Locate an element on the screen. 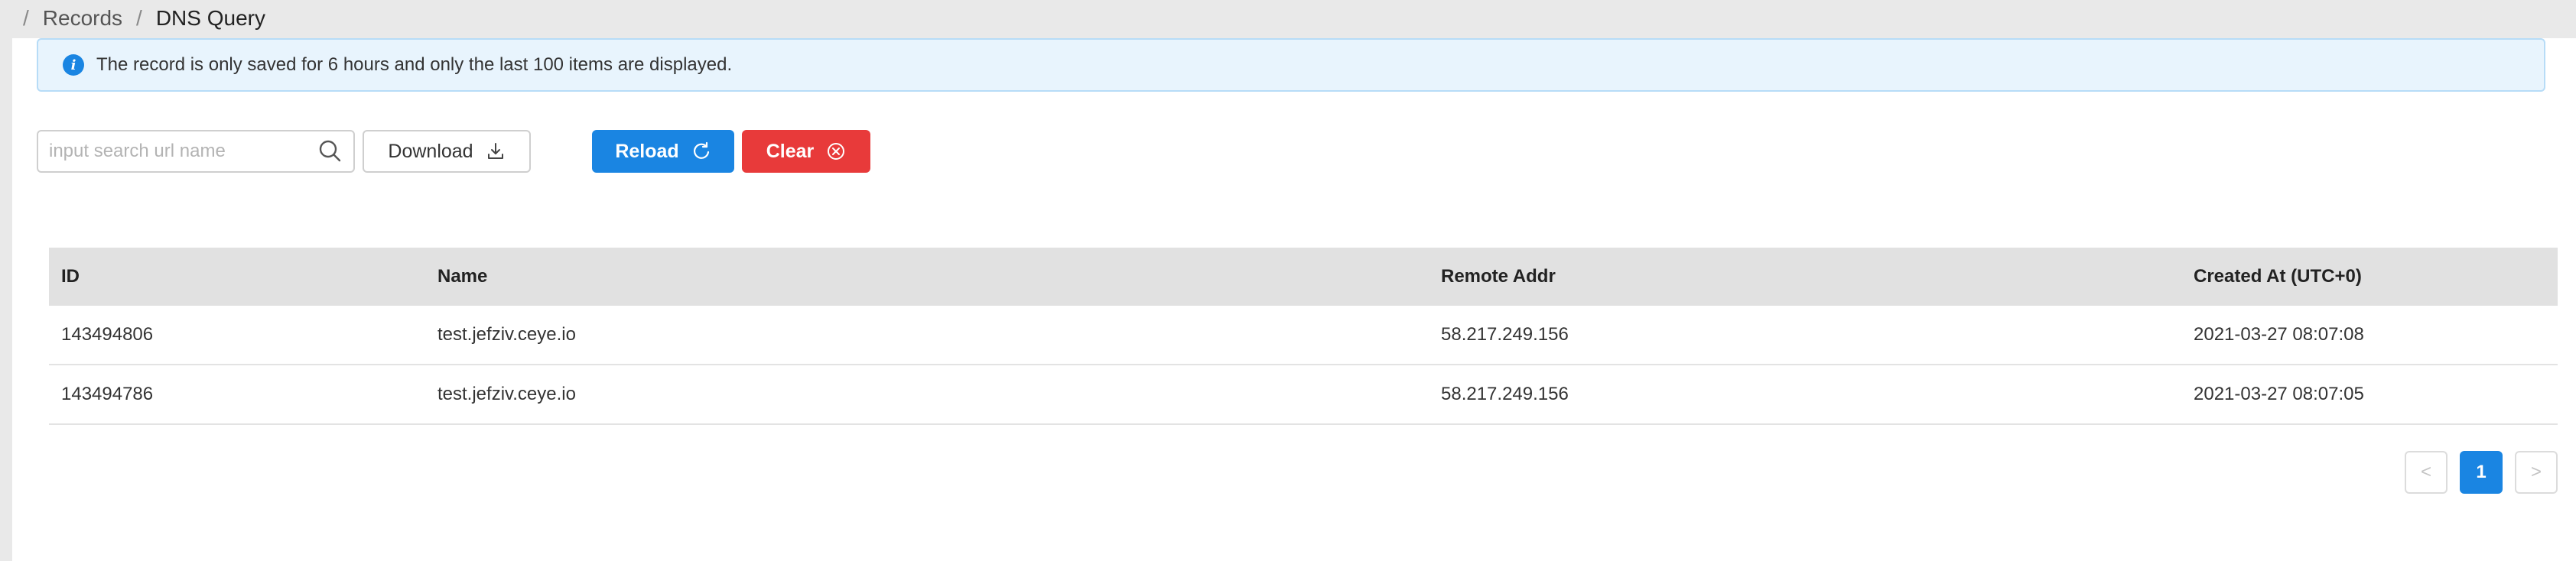  page-1-button: 1 is located at coordinates (2481, 473).